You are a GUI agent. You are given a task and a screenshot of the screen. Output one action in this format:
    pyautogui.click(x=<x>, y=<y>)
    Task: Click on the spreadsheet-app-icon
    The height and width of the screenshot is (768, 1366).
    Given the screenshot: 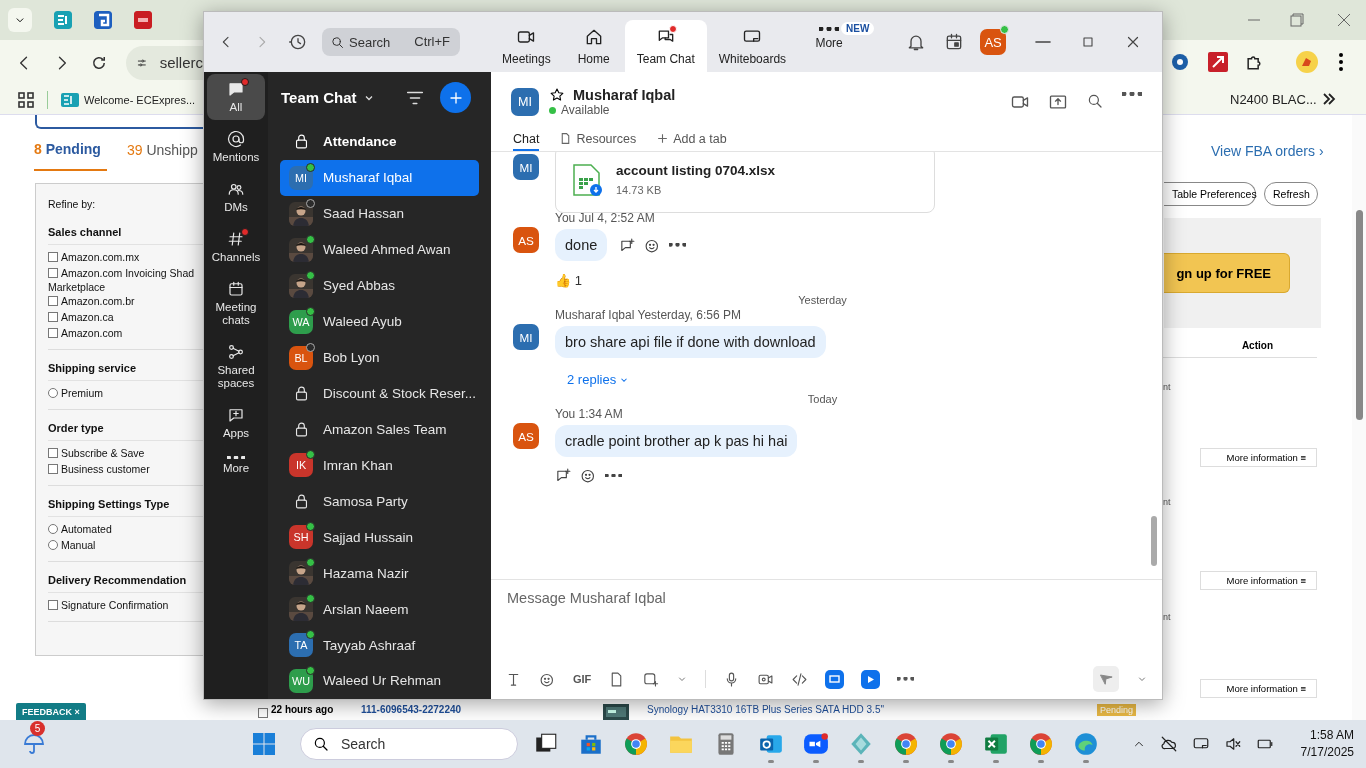 What is the action you would take?
    pyautogui.click(x=996, y=744)
    